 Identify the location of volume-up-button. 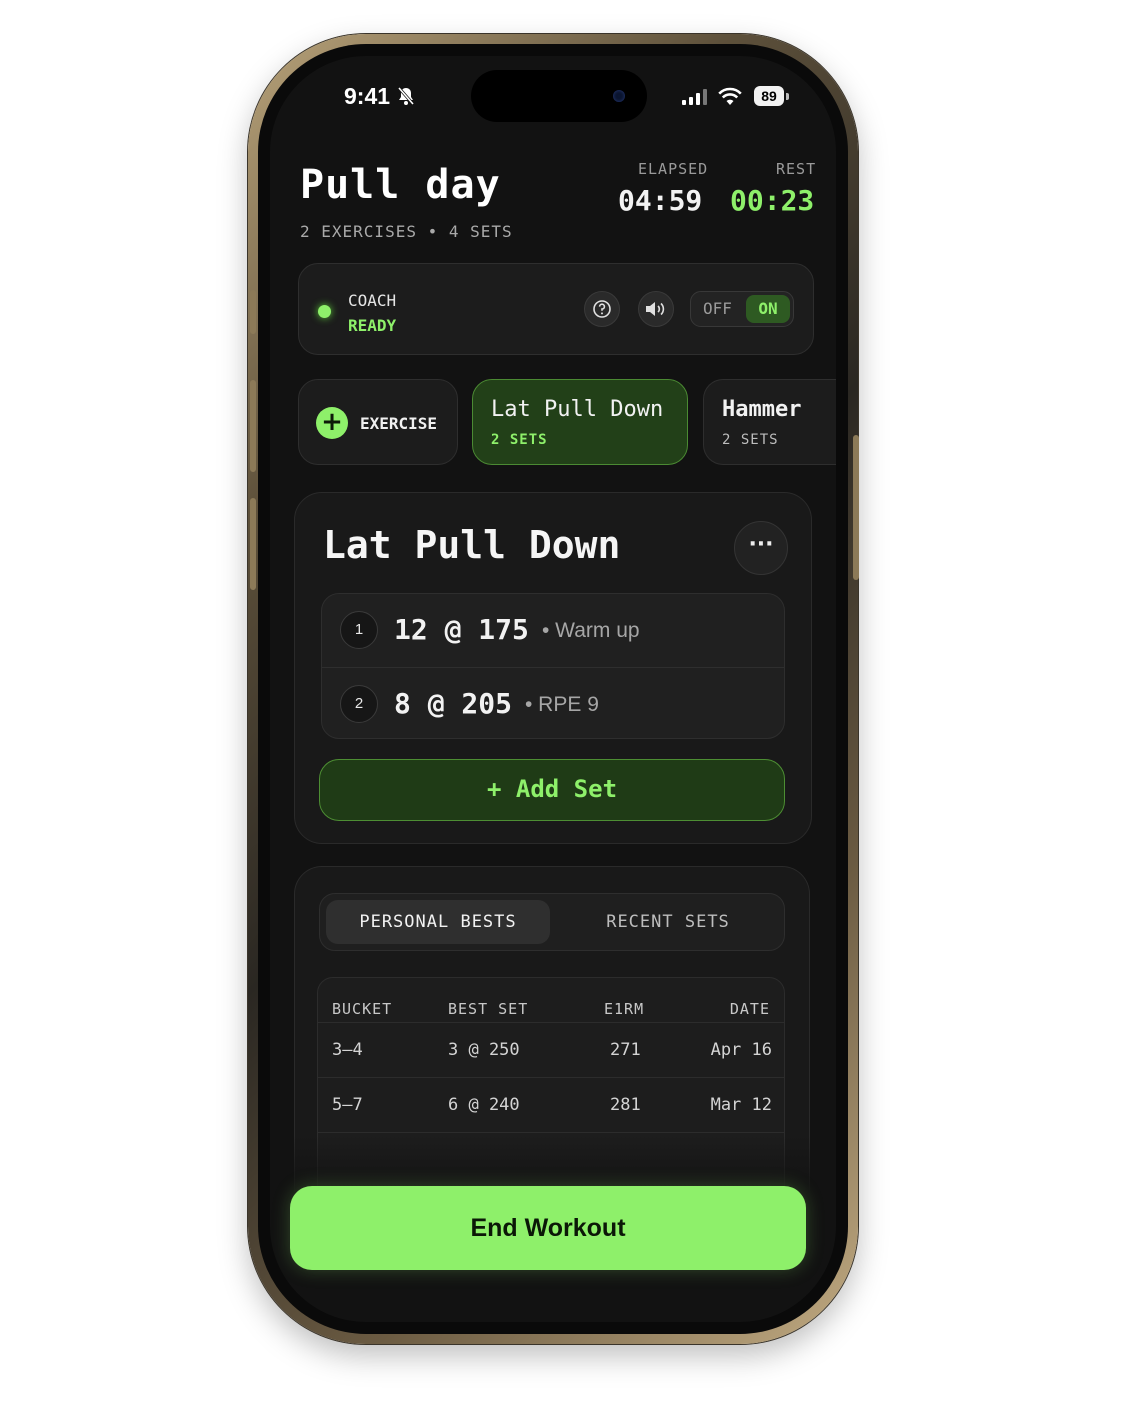
(253, 426).